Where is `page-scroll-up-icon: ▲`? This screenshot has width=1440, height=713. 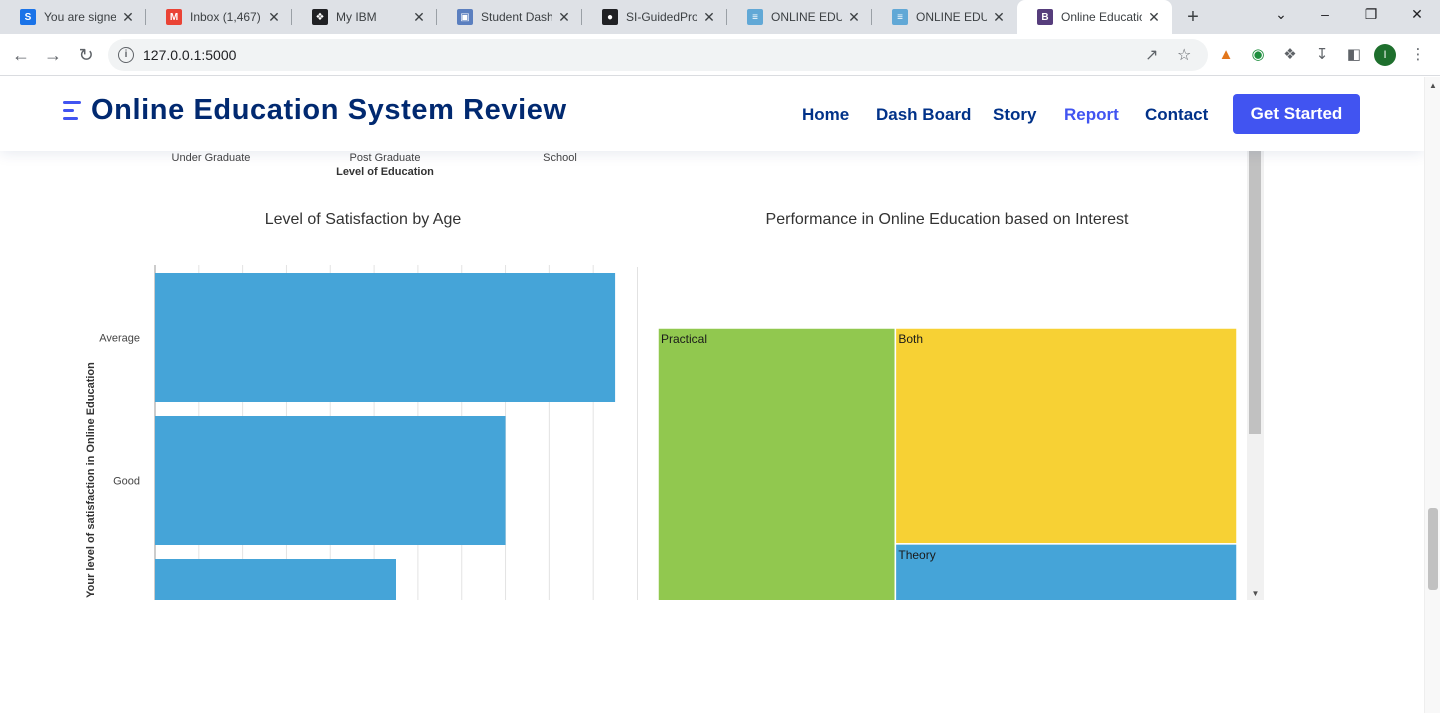
page-scroll-up-icon: ▲ is located at coordinates (1432, 85).